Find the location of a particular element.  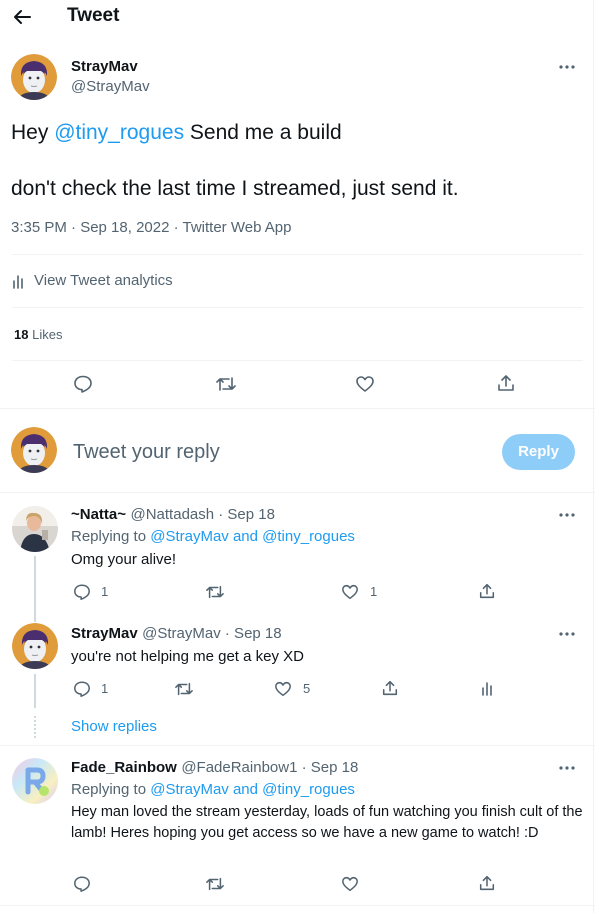

tweet-text: Hey @tiny_rogues Send me a build is located at coordinates (176, 133).